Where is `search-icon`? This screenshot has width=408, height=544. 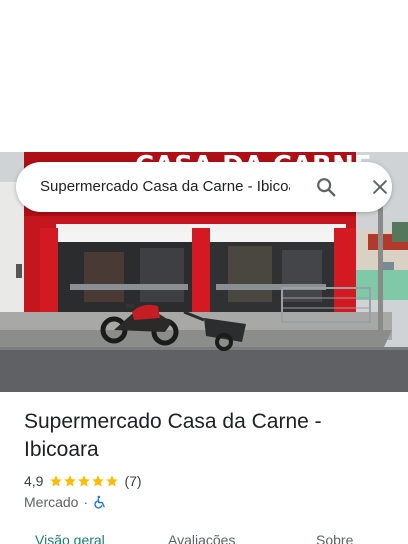
search-icon is located at coordinates (326, 187).